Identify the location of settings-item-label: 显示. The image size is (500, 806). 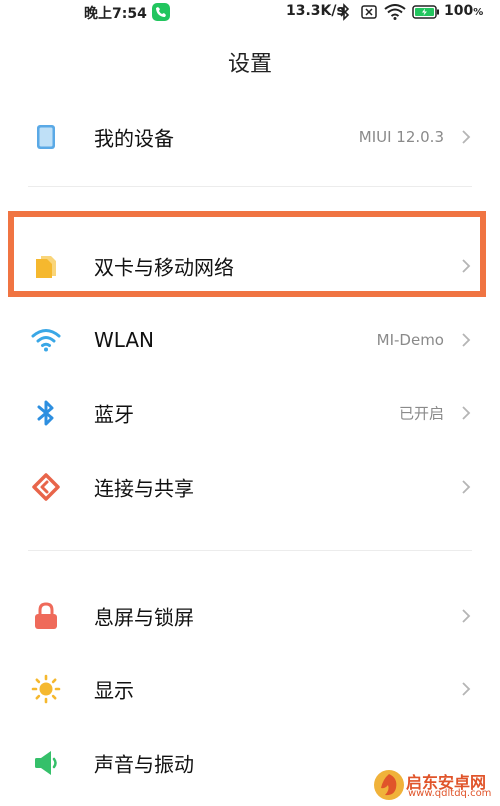
(114, 690).